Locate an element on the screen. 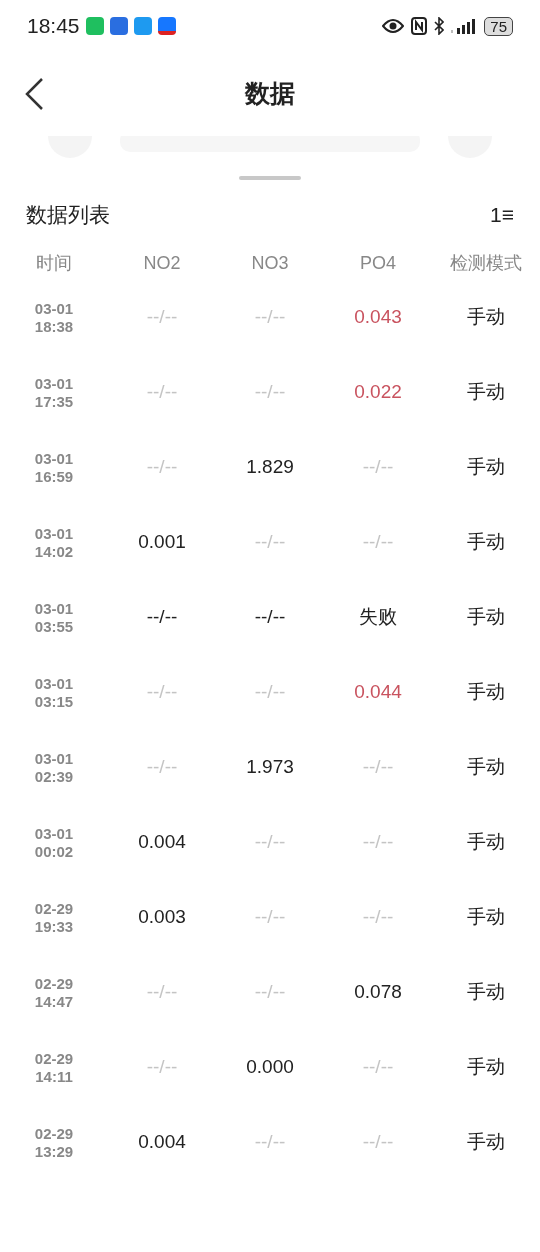  sort-button: 1≡ is located at coordinates (502, 215).